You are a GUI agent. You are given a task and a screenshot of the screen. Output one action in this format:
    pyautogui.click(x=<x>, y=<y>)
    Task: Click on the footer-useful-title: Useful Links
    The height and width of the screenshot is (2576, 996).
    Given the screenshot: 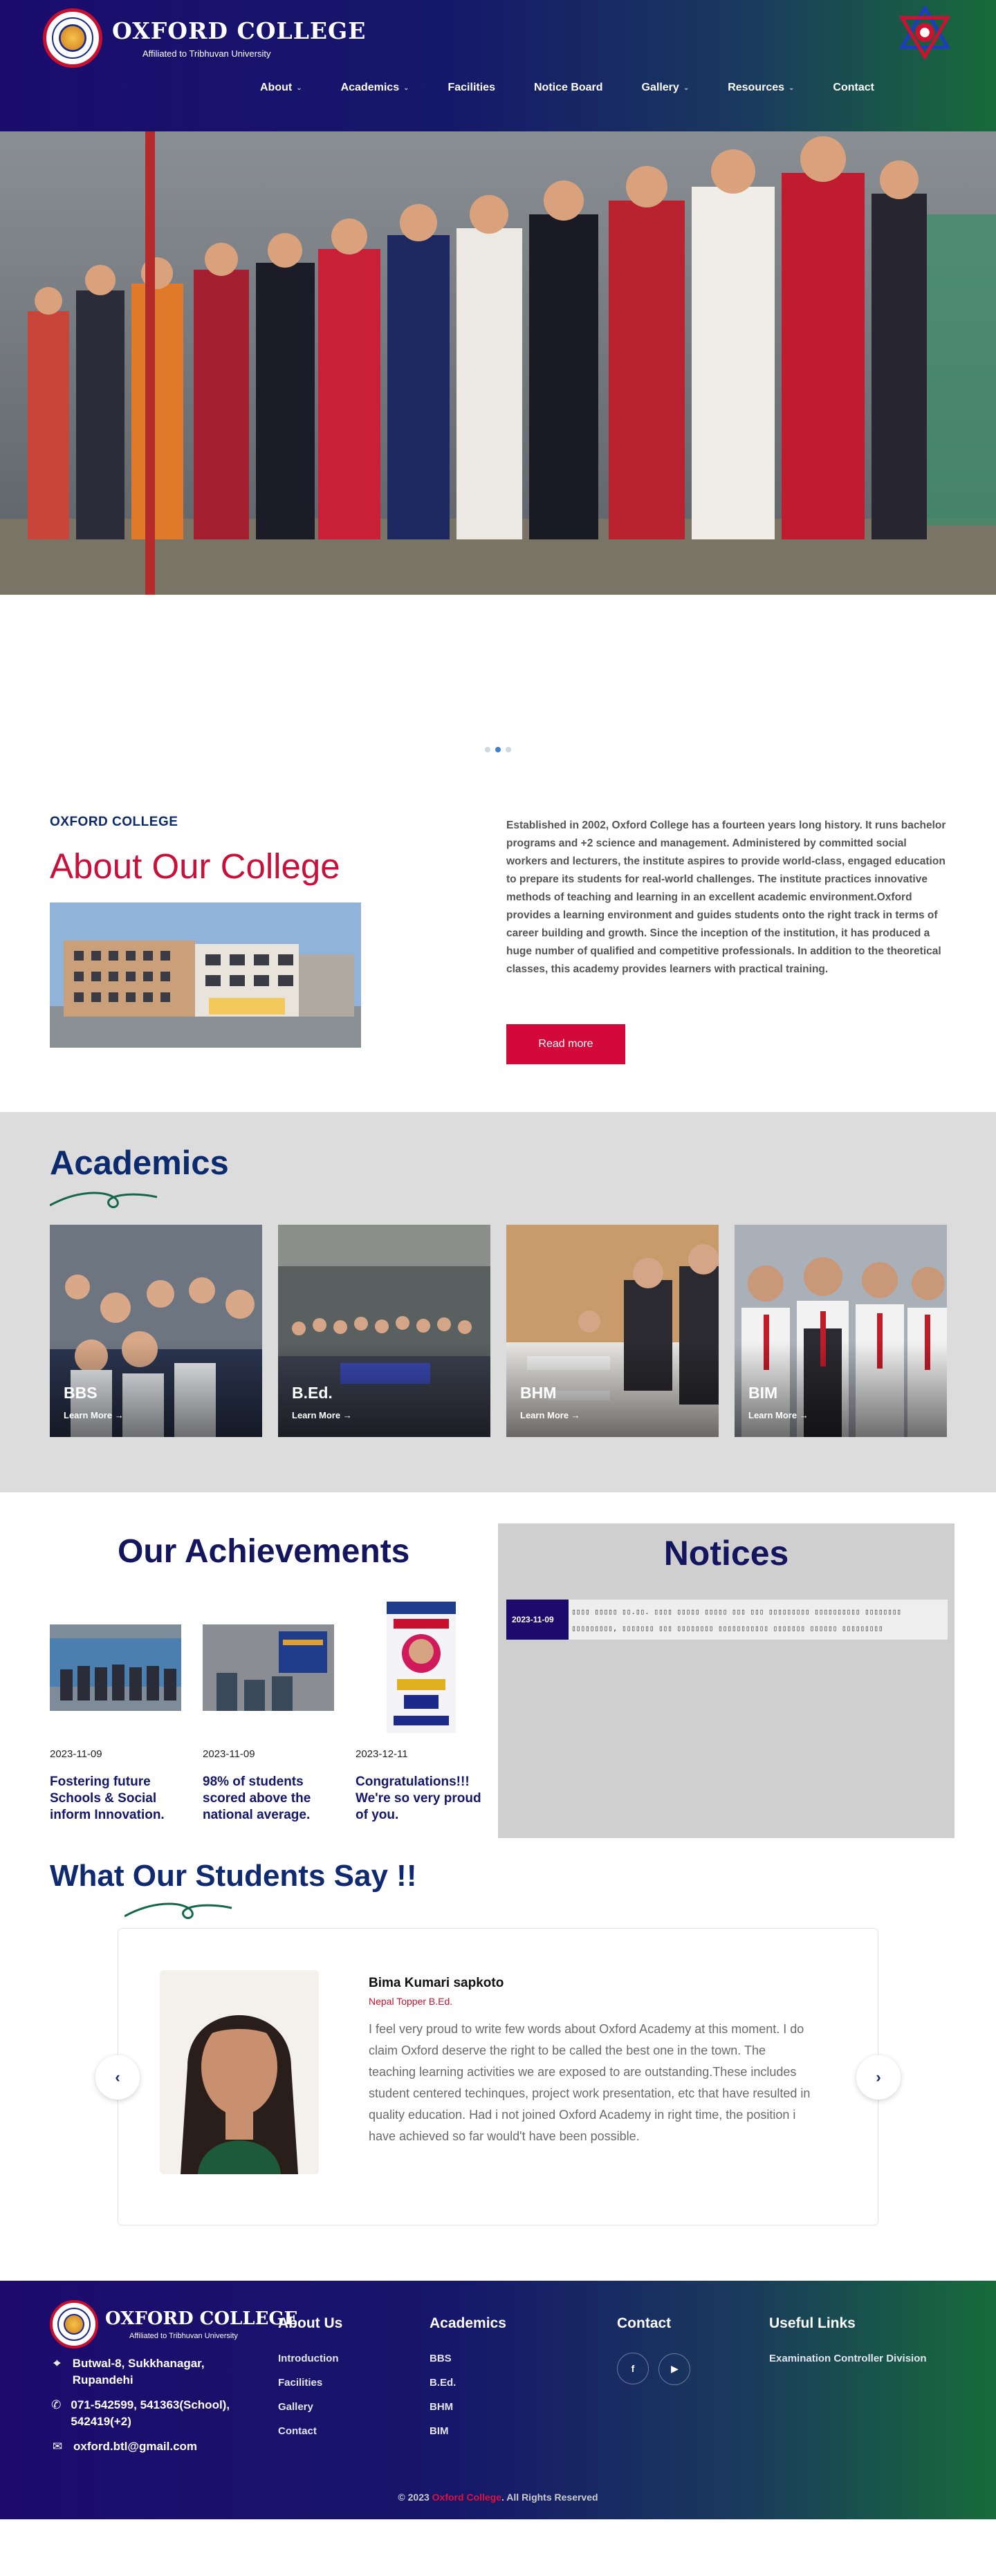 What is the action you would take?
    pyautogui.click(x=812, y=2323)
    